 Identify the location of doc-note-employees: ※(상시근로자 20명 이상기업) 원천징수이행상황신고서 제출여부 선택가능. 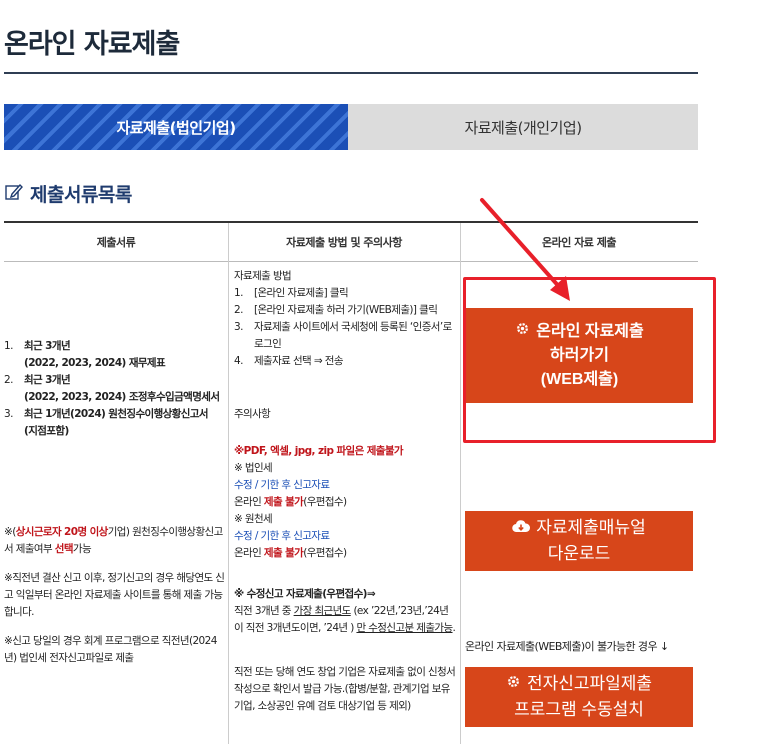
(113, 540).